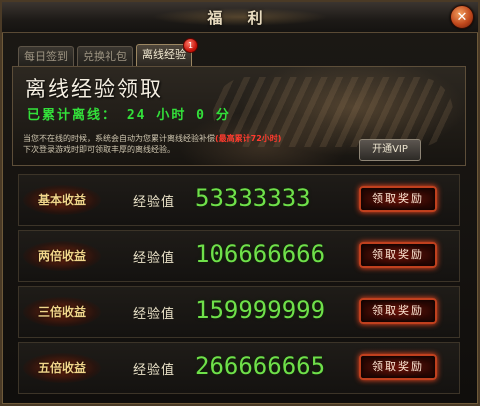  What do you see at coordinates (62, 256) in the screenshot?
I see `reward-label: 两倍收益` at bounding box center [62, 256].